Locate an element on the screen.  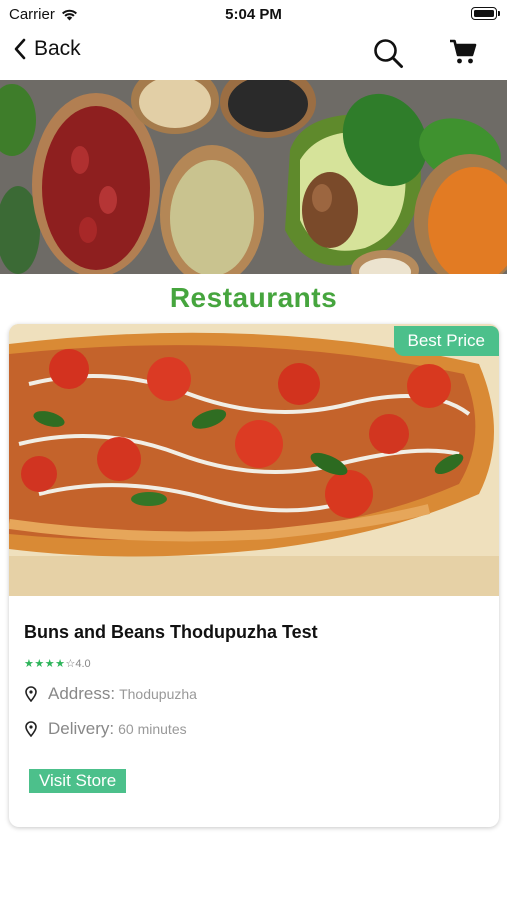
search-icon is located at coordinates (388, 53).